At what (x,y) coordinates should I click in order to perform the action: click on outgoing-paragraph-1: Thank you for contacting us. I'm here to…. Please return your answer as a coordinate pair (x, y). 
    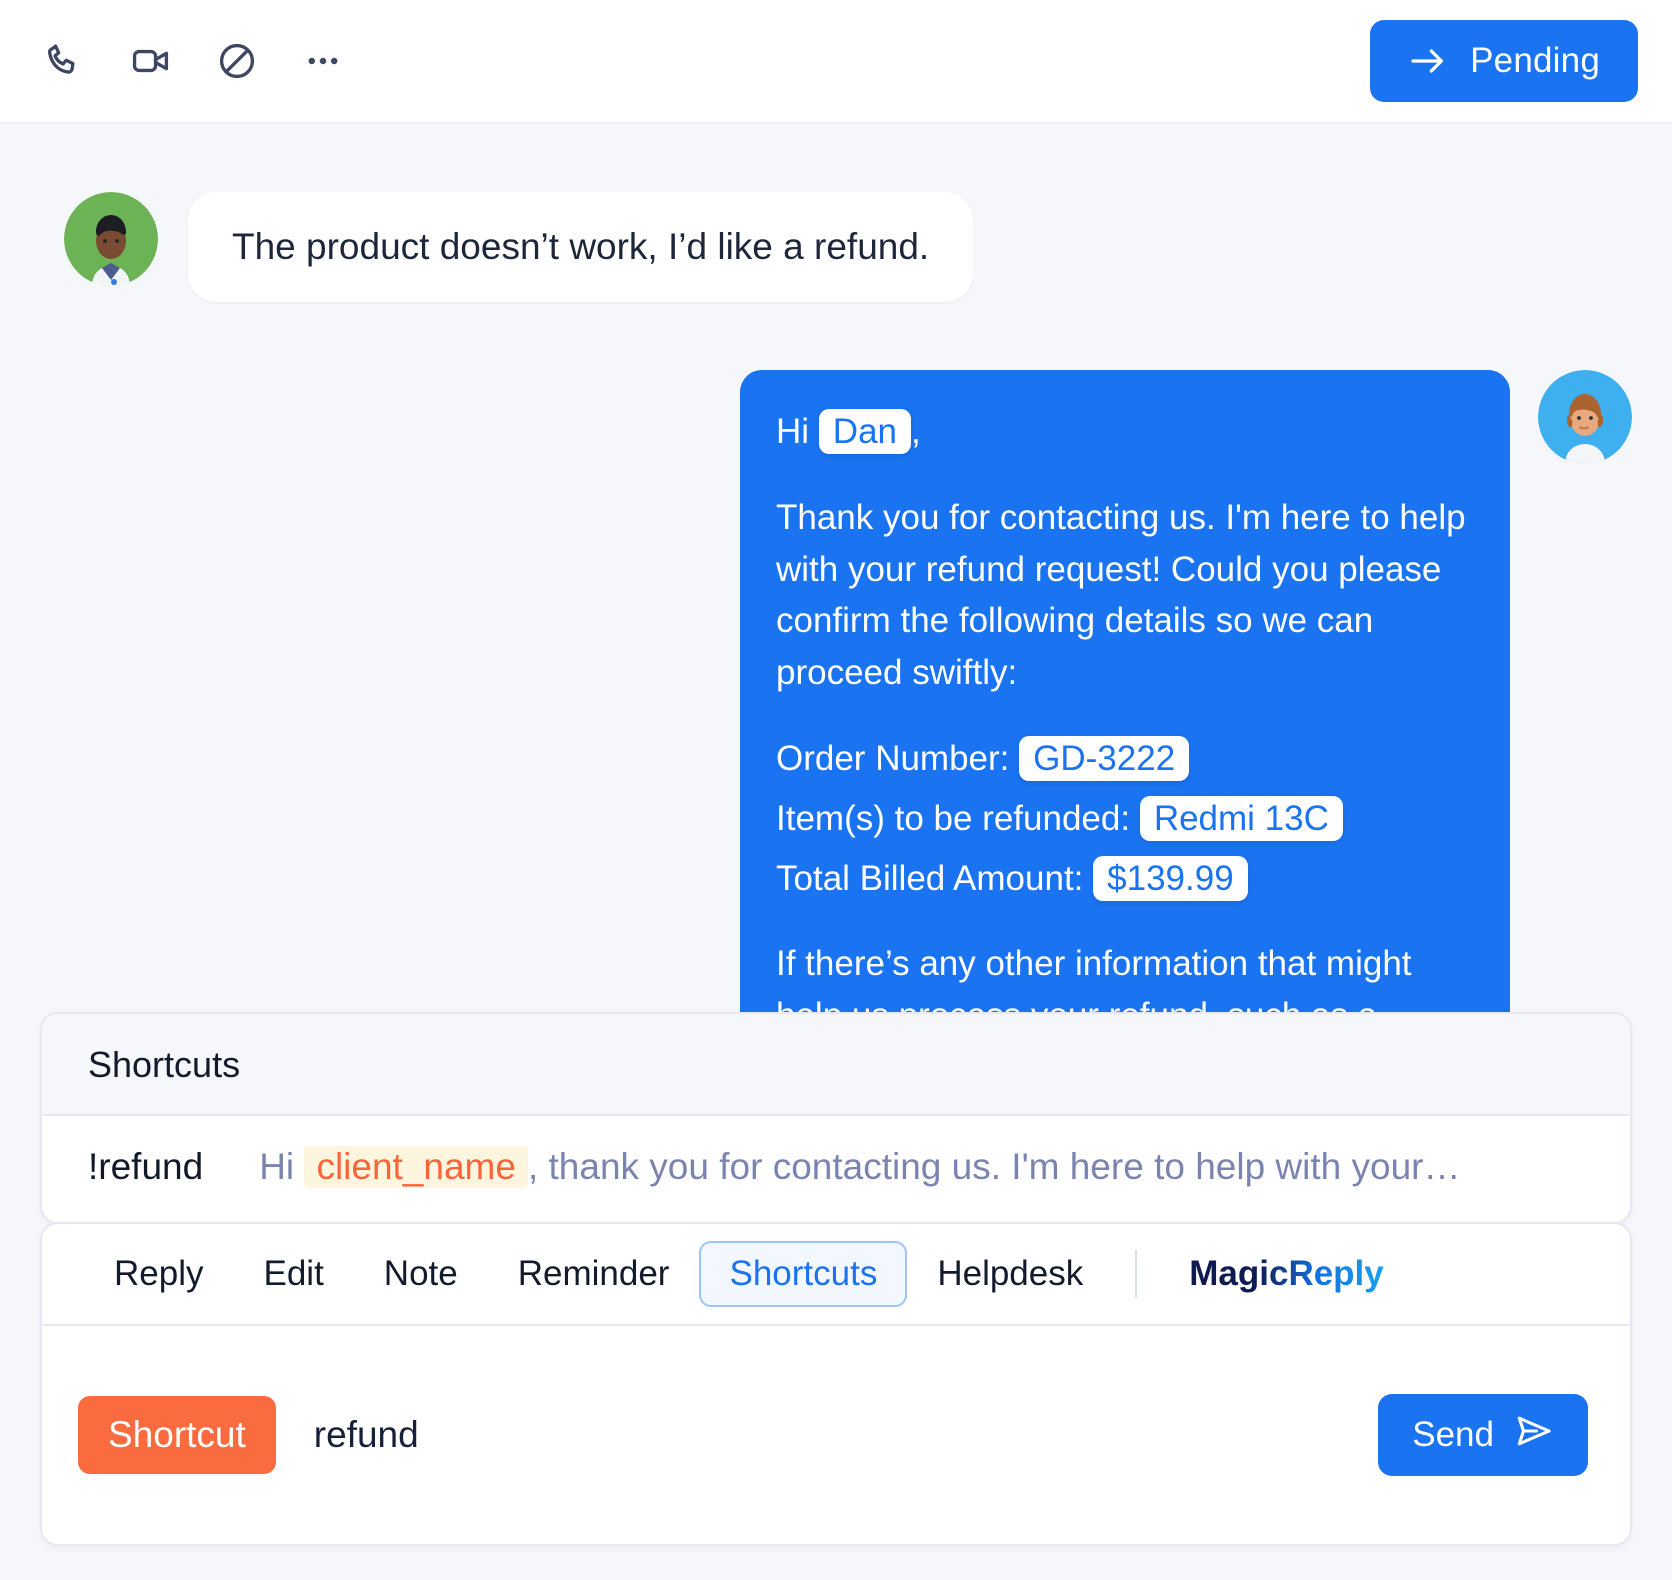
    Looking at the image, I should click on (1121, 595).